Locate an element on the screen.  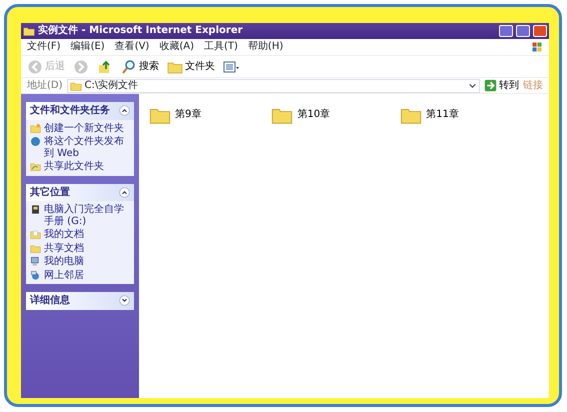
task-link: 创建一个新文件夹 is located at coordinates (80, 128).